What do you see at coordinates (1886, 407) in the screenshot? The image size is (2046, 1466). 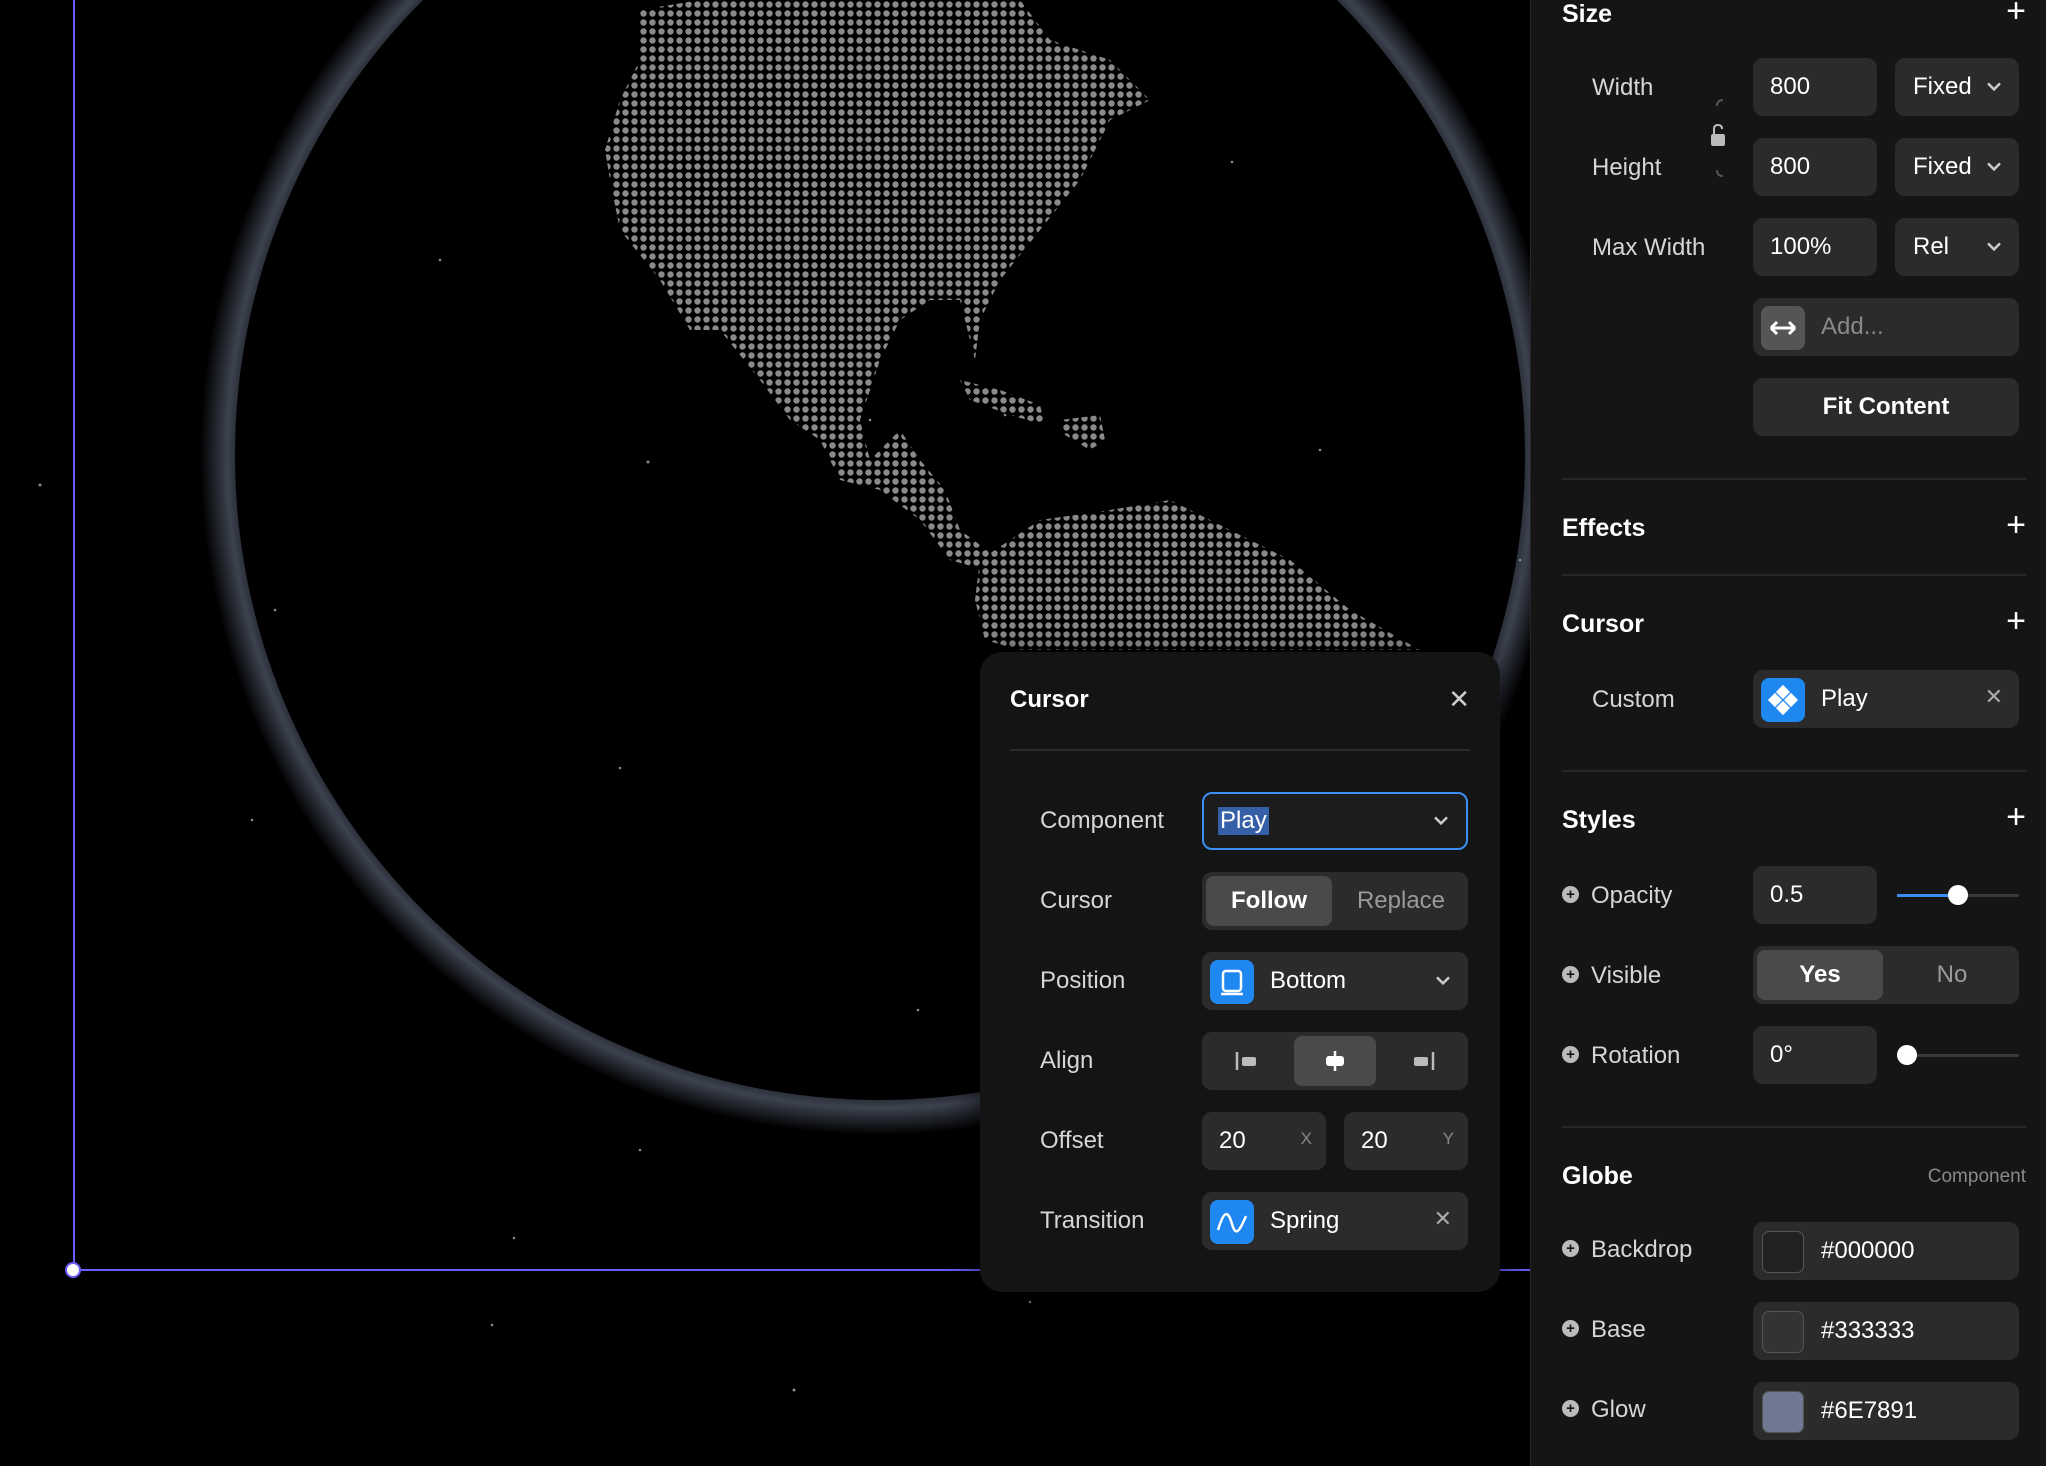 I see `fit-content-button: Fit Content` at bounding box center [1886, 407].